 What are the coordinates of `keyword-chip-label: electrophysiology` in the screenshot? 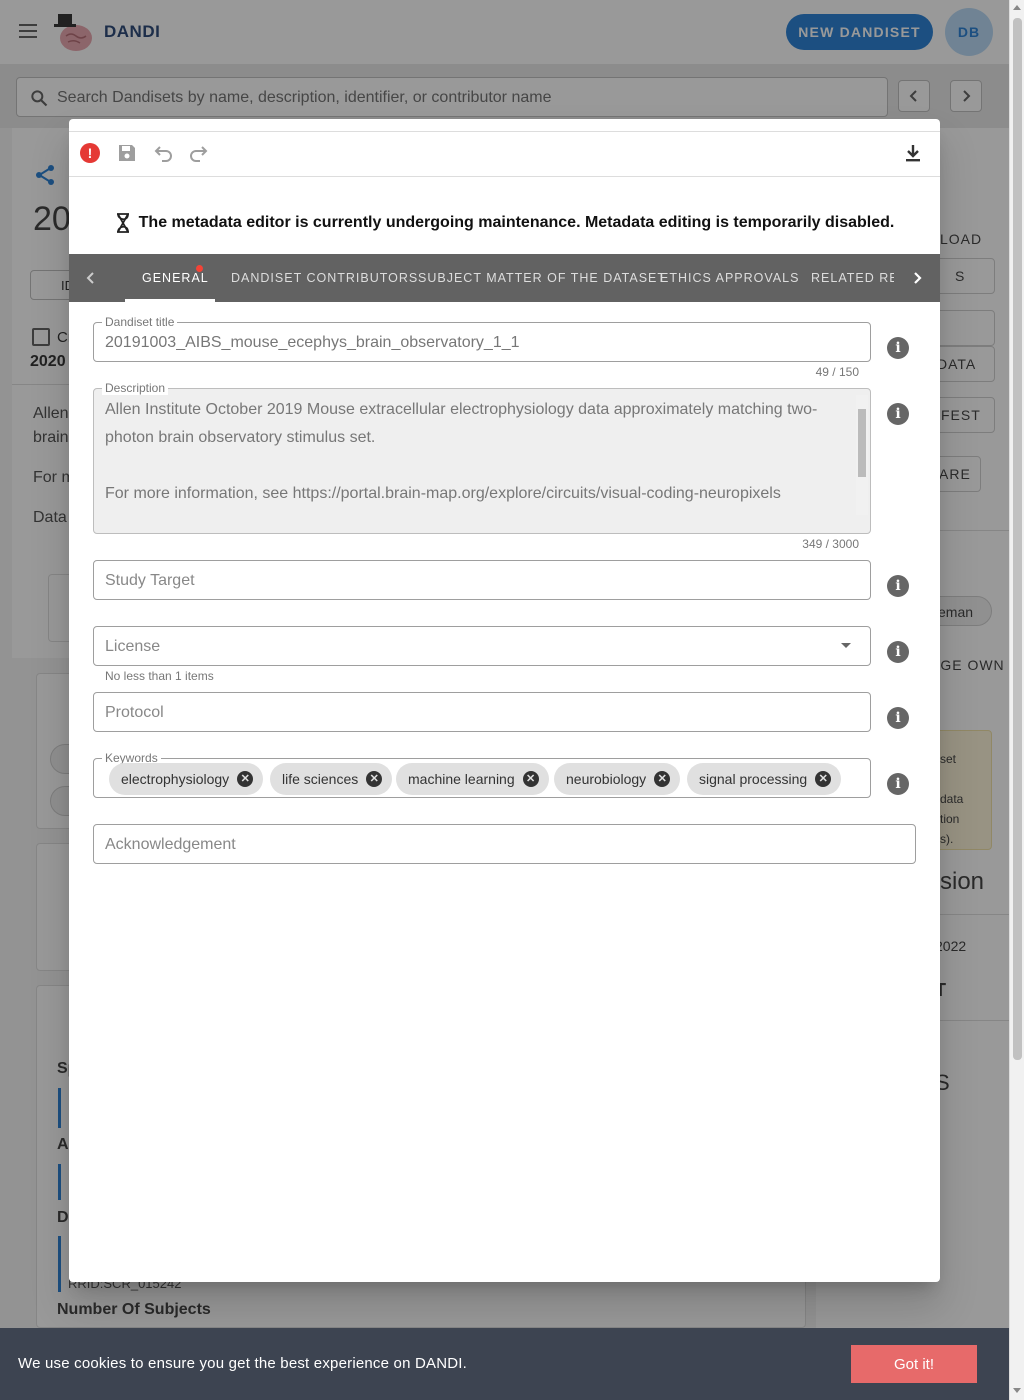 It's located at (175, 779).